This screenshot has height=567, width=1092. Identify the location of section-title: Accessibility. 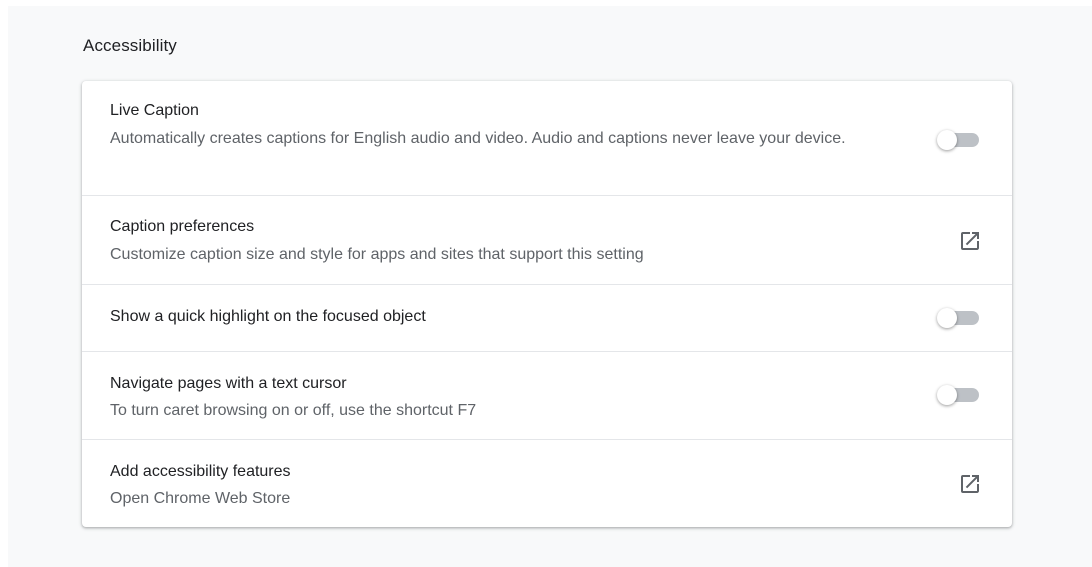
(130, 45).